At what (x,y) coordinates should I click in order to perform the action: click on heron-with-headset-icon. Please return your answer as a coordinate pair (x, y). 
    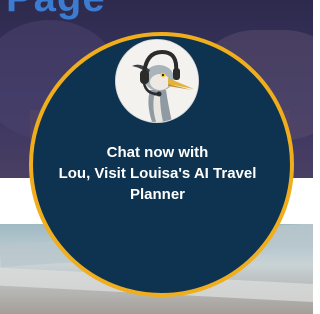
    Looking at the image, I should click on (157, 81).